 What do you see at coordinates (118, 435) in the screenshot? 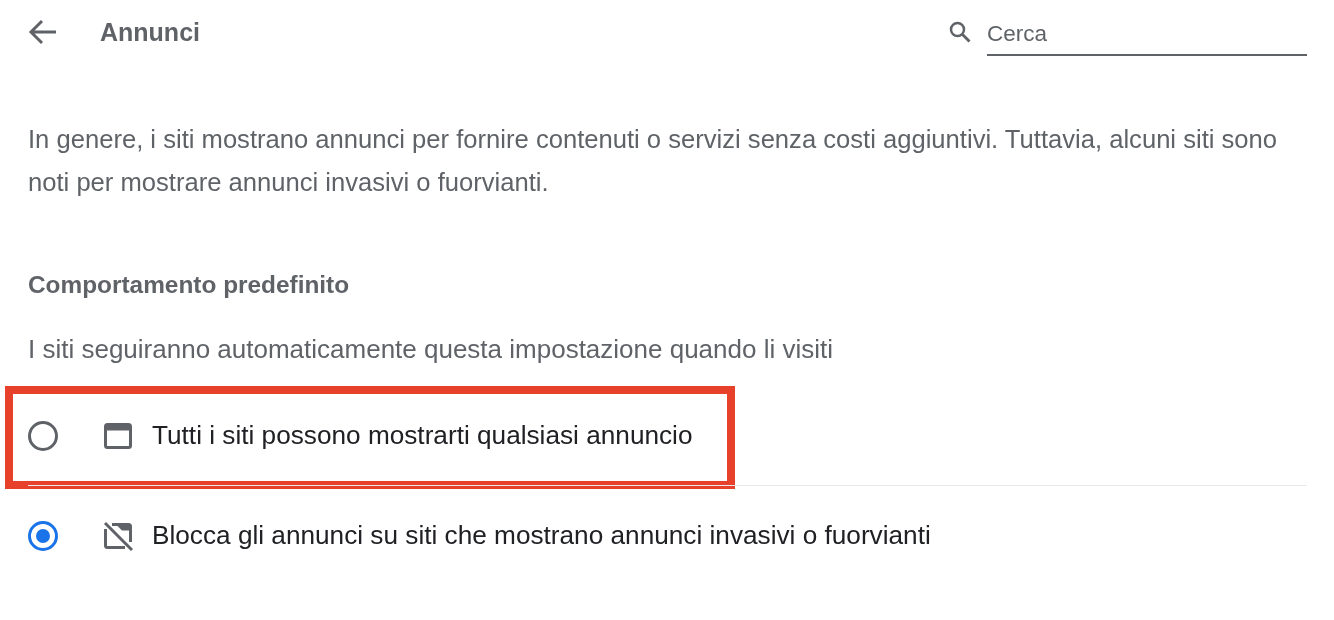
I see `window-icon` at bounding box center [118, 435].